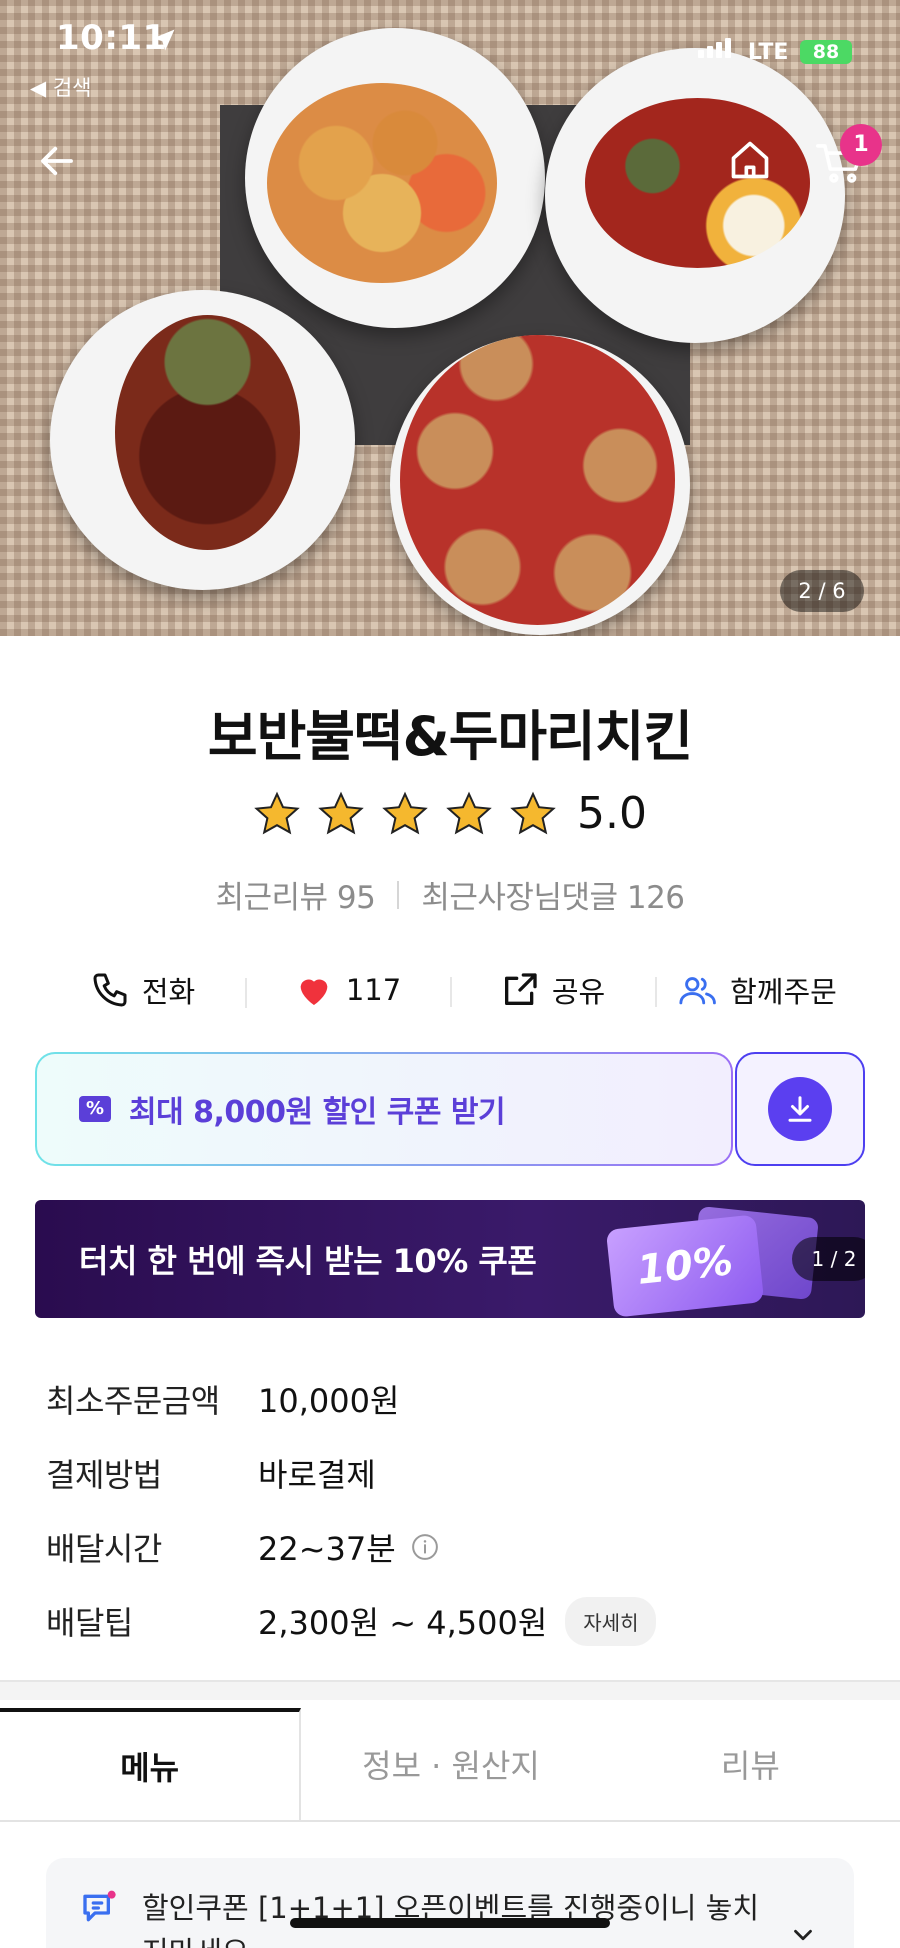 Image resolution: width=900 pixels, height=1948 pixels. Describe the element at coordinates (822, 591) in the screenshot. I see `image-counter: 2 / 6` at that location.